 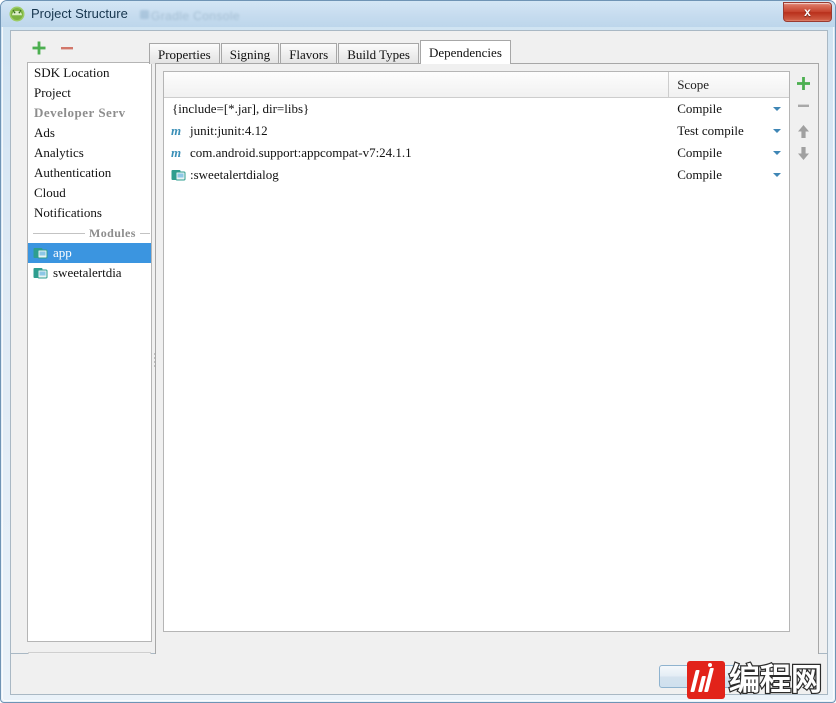 I want to click on tab-label: Signing, so click(x=250, y=54).